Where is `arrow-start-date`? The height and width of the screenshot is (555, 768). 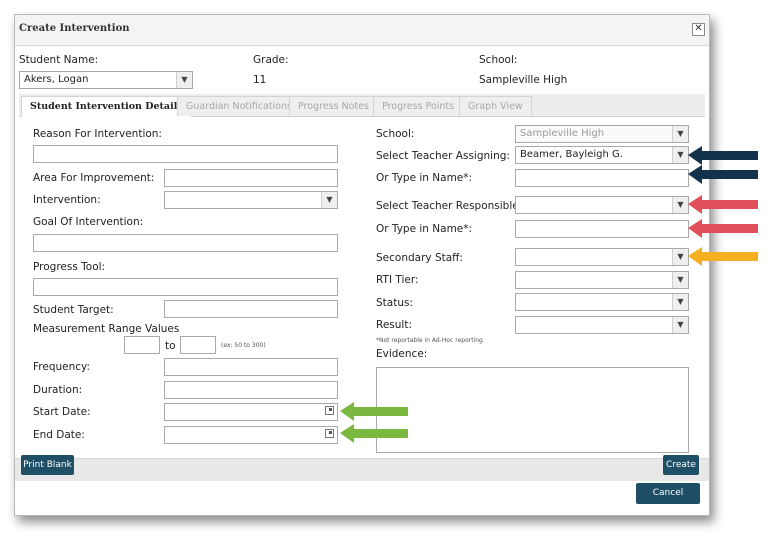
arrow-start-date is located at coordinates (374, 411).